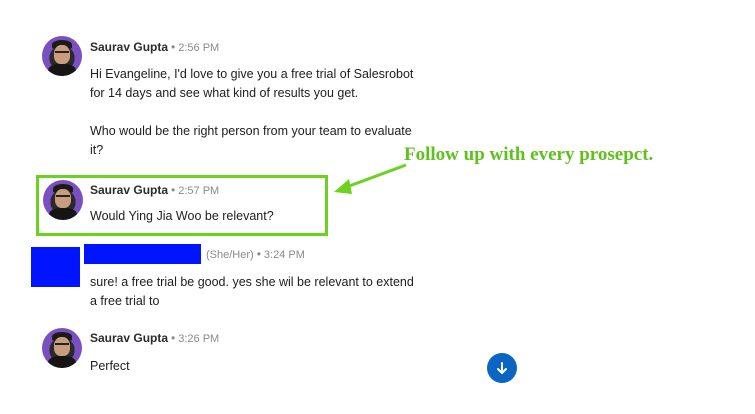  Describe the element at coordinates (230, 255) in the screenshot. I see `pronouns: (She/Her)` at that location.